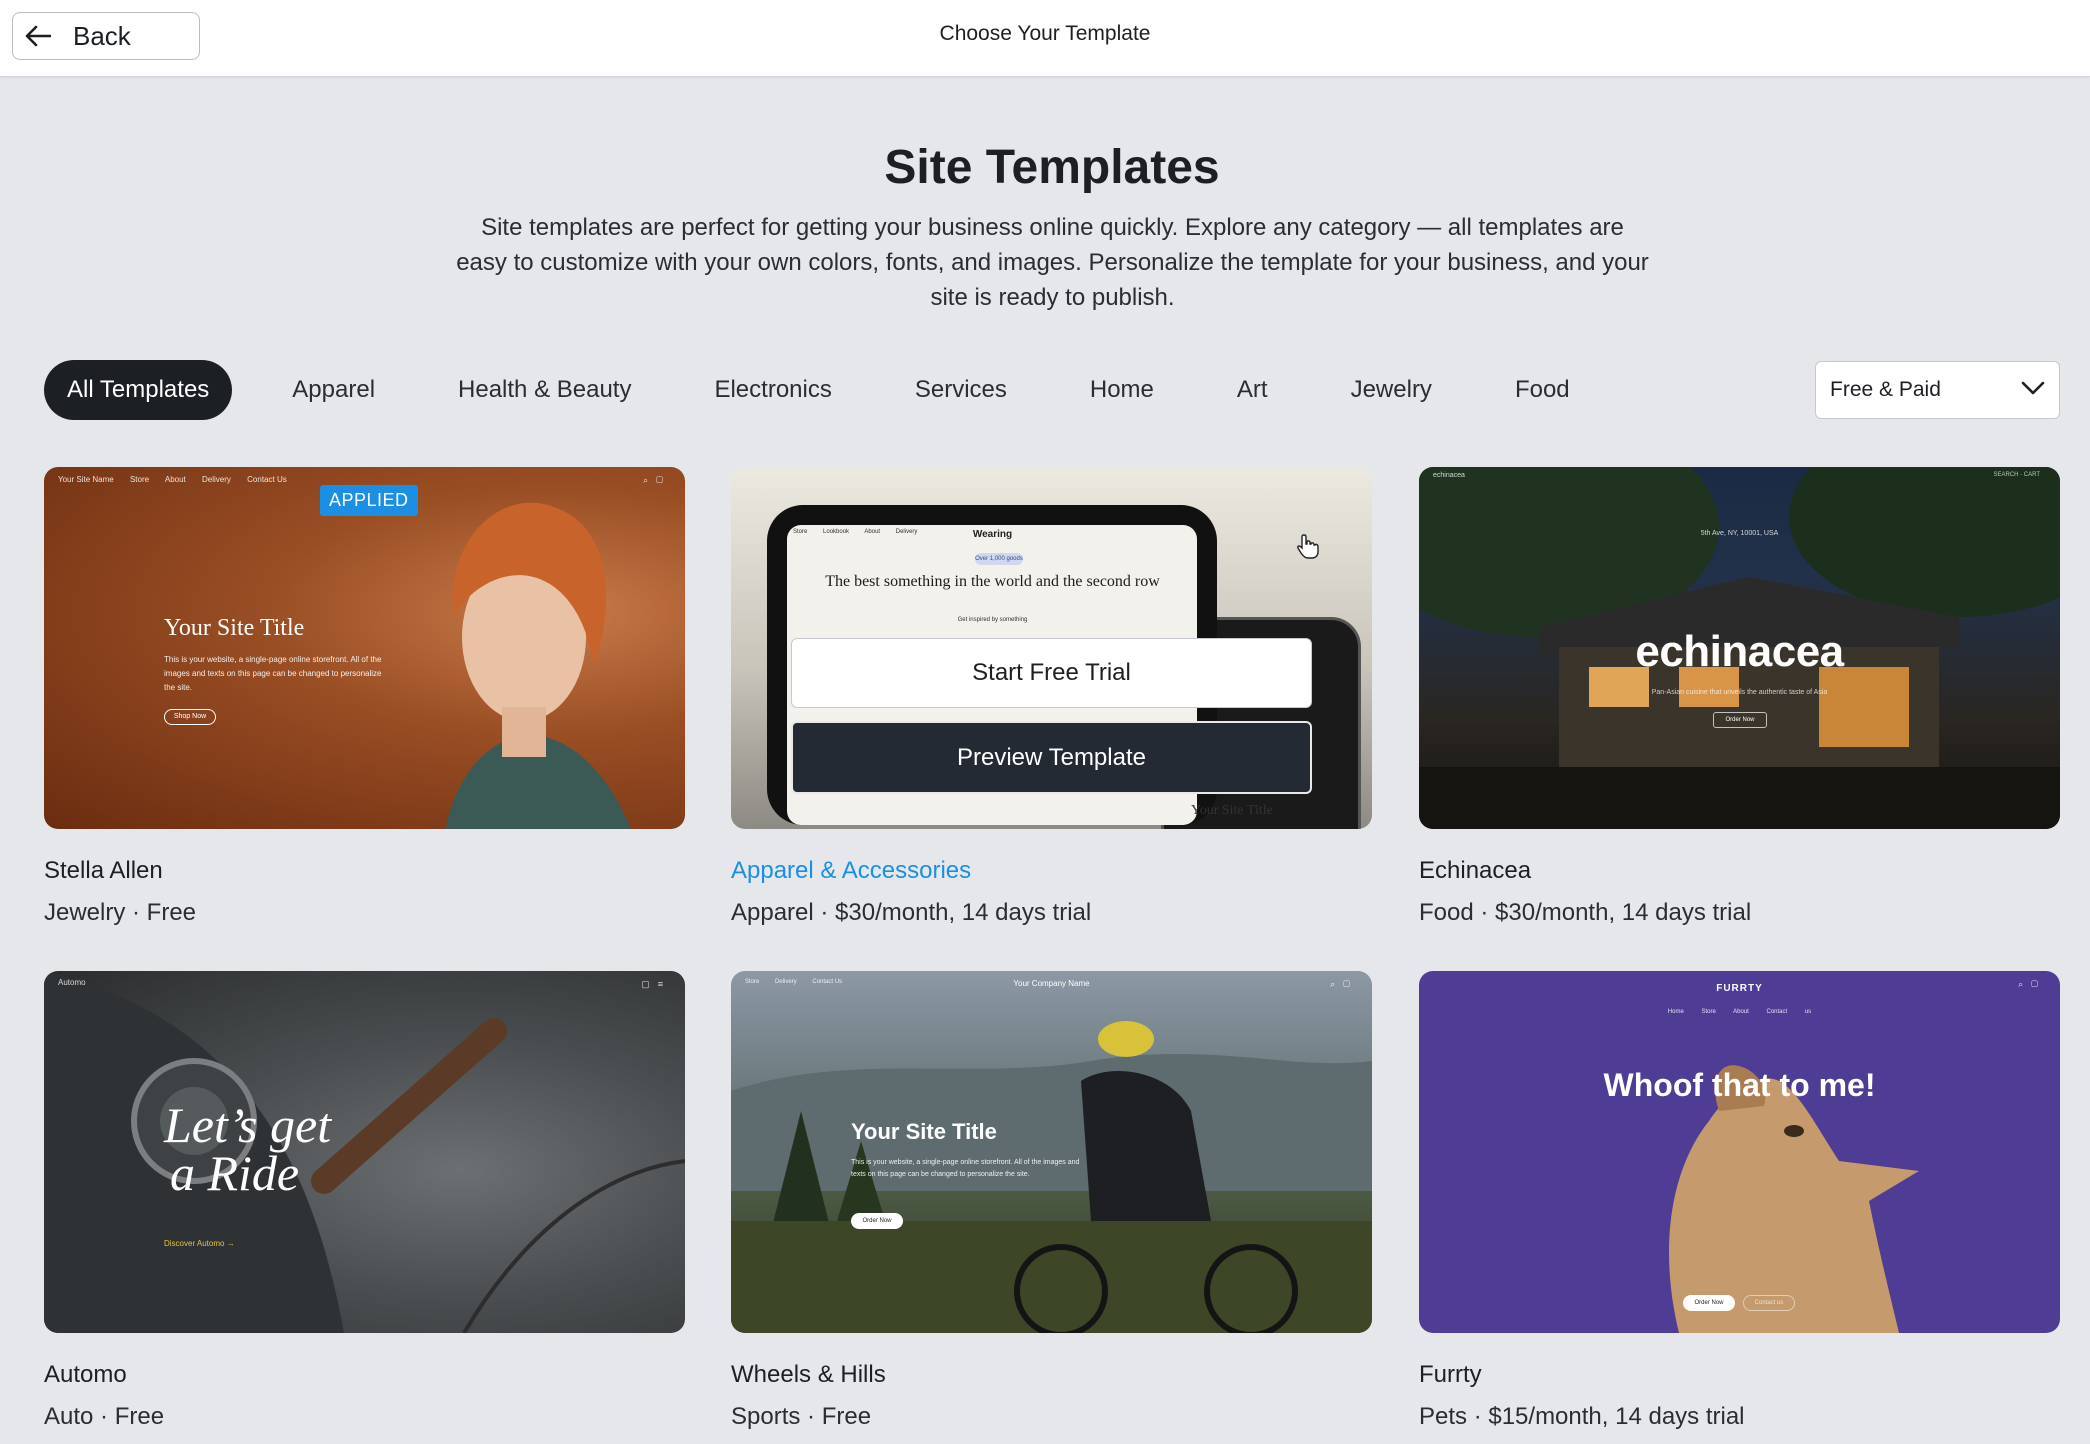 This screenshot has height=1444, width=2090. What do you see at coordinates (1052, 167) in the screenshot?
I see `hero-title: Site Templates` at bounding box center [1052, 167].